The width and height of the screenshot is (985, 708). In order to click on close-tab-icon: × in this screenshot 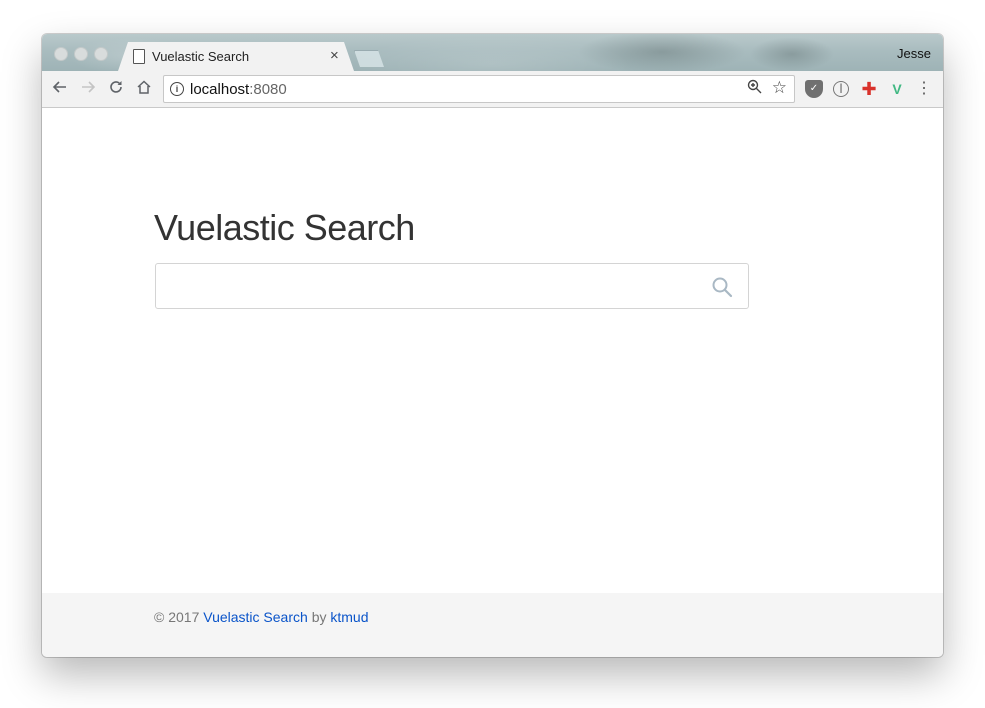, I will do `click(334, 55)`.